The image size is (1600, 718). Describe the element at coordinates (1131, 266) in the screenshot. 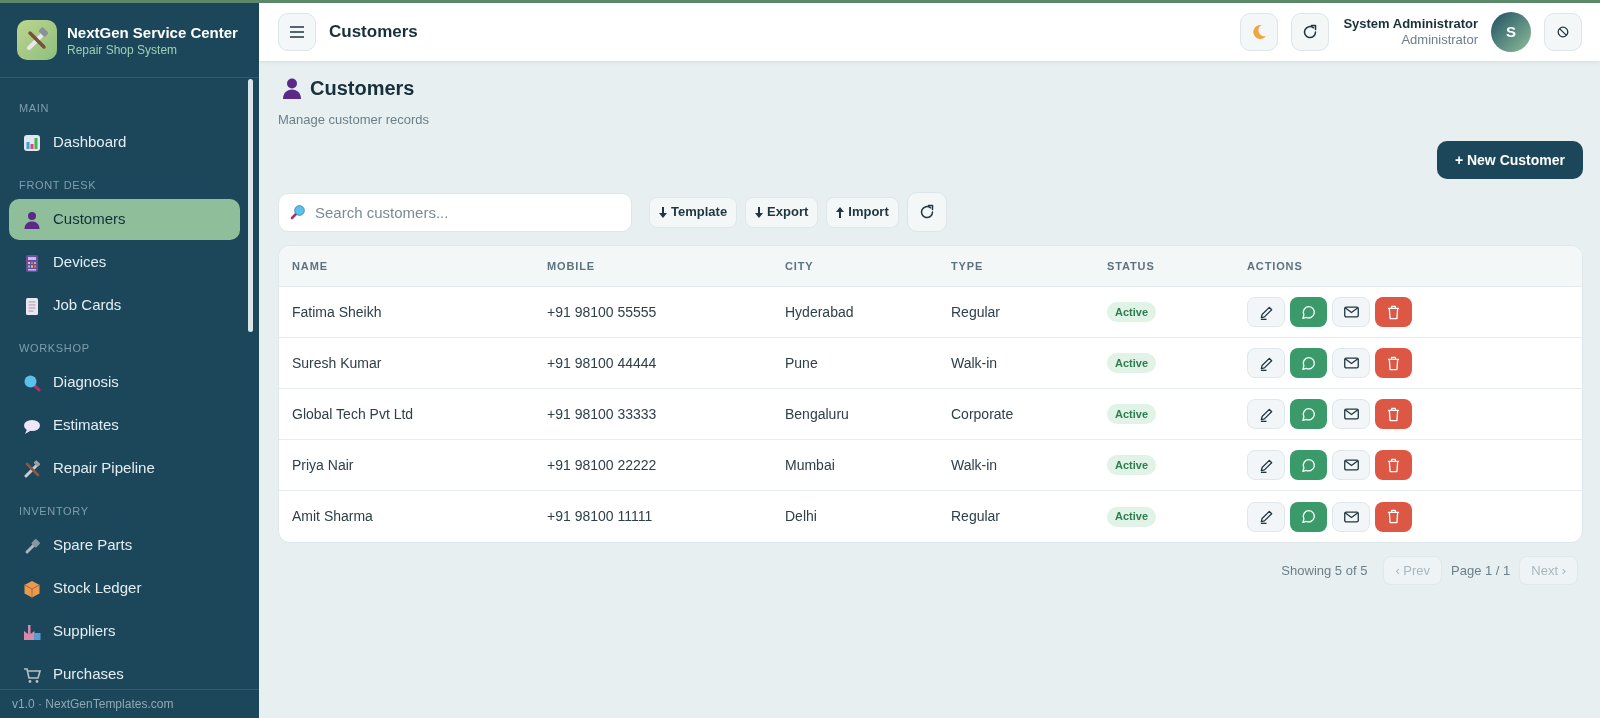

I see `column-header: STATUS` at that location.